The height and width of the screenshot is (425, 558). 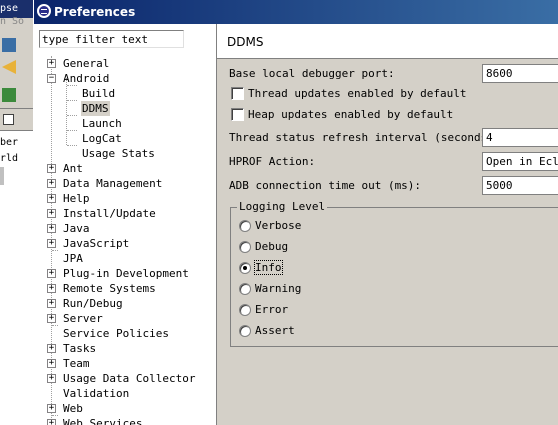 I want to click on minimize-icon, so click(x=8, y=119).